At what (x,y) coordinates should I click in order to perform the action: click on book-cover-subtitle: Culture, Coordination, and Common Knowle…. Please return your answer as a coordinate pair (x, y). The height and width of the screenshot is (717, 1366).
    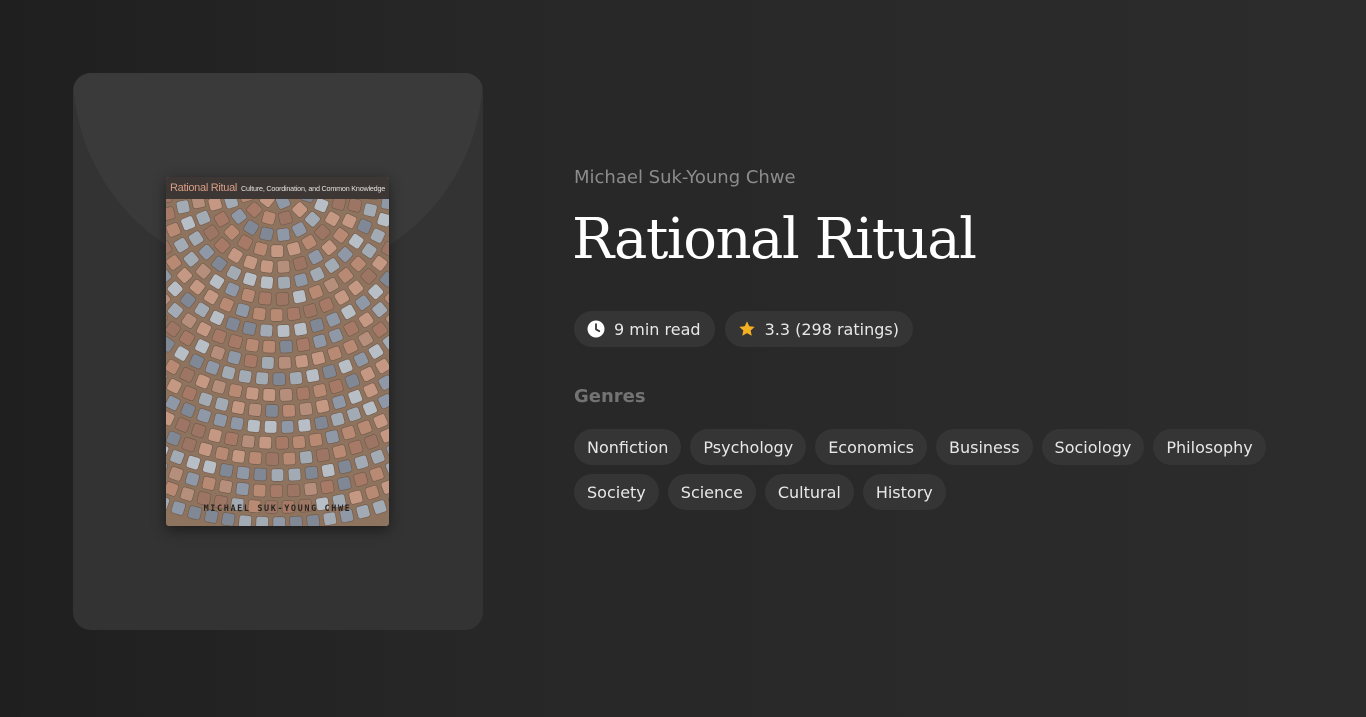
    Looking at the image, I should click on (313, 188).